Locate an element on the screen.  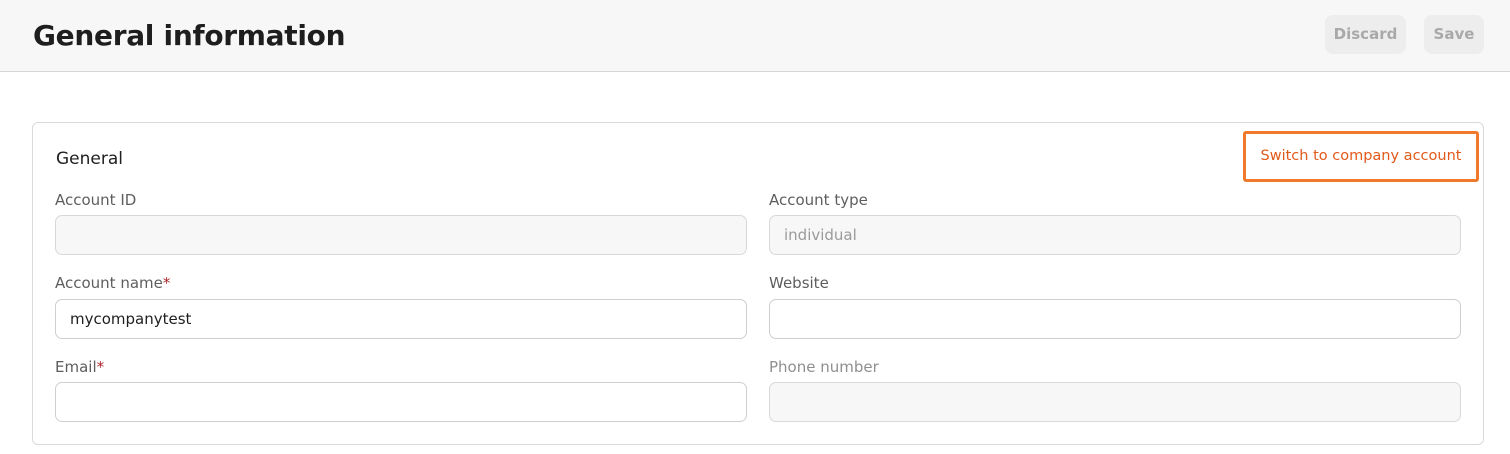
account-type-input is located at coordinates (1115, 235).